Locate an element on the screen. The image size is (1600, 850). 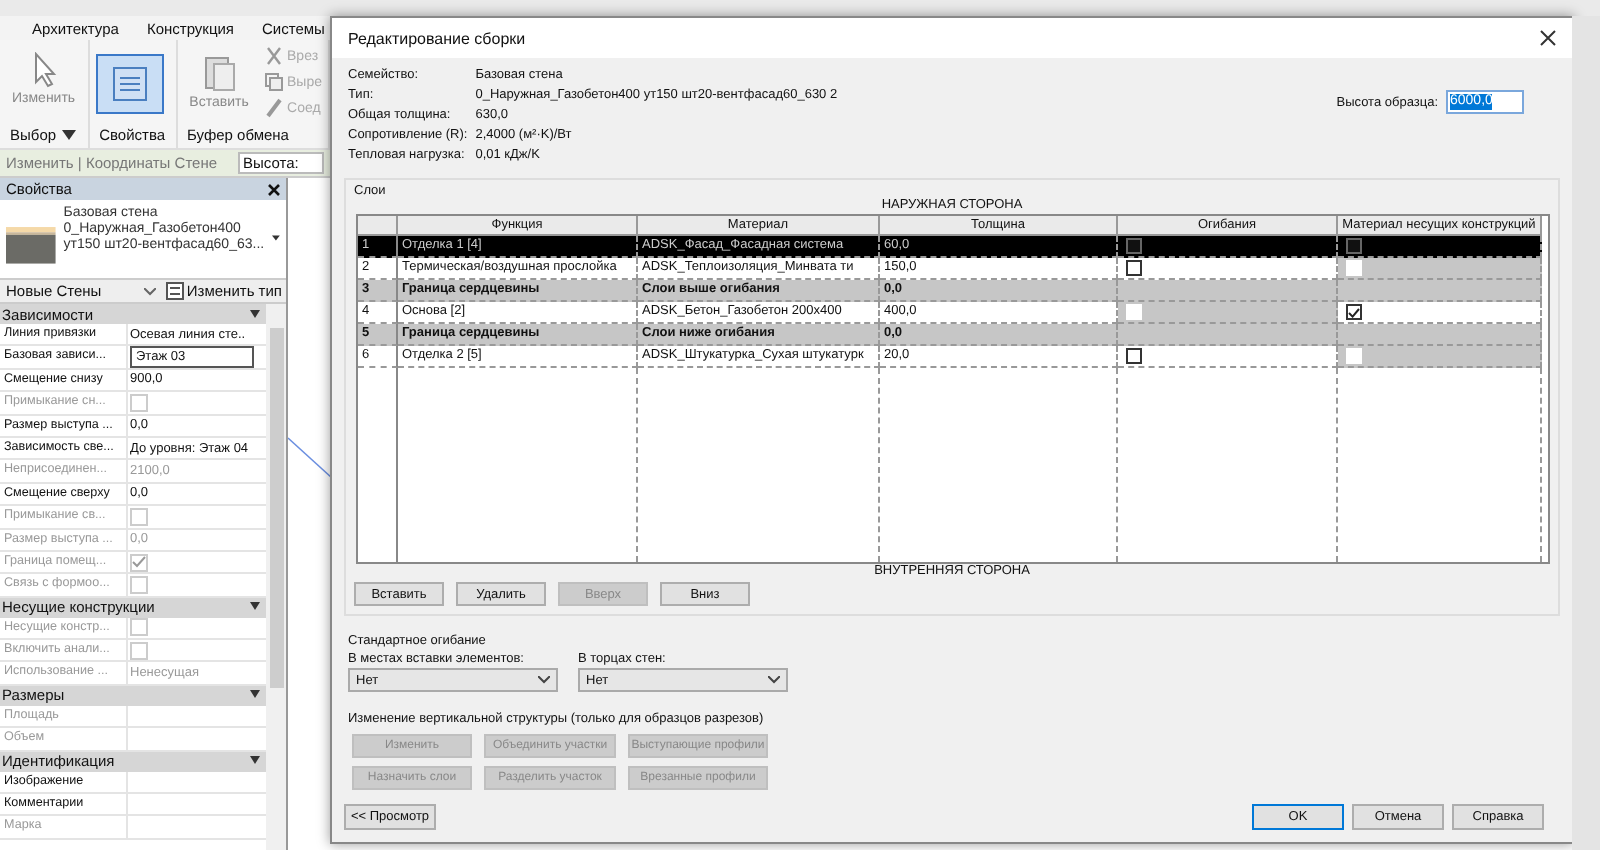
properties-button is located at coordinates (129, 84).